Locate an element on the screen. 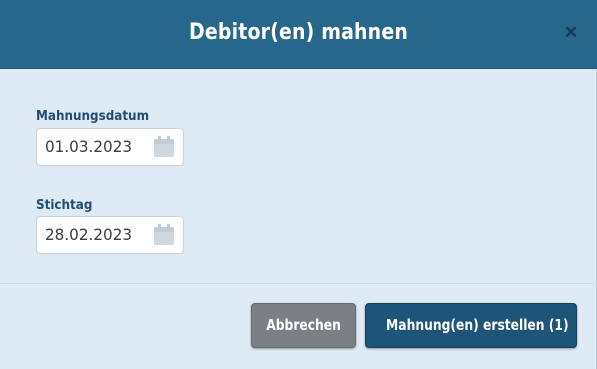 The width and height of the screenshot is (597, 369). stichtag-field: 28.02.2023 is located at coordinates (110, 235).